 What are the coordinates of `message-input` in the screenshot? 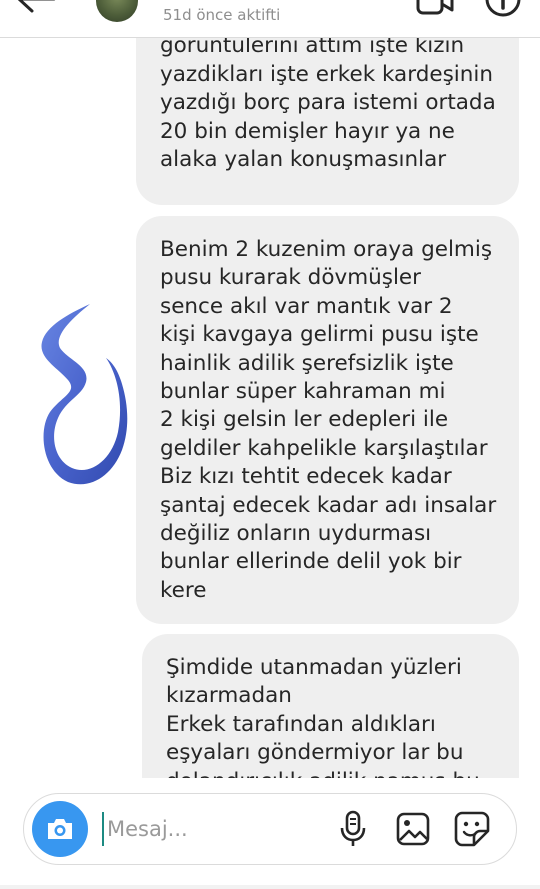 It's located at (219, 829).